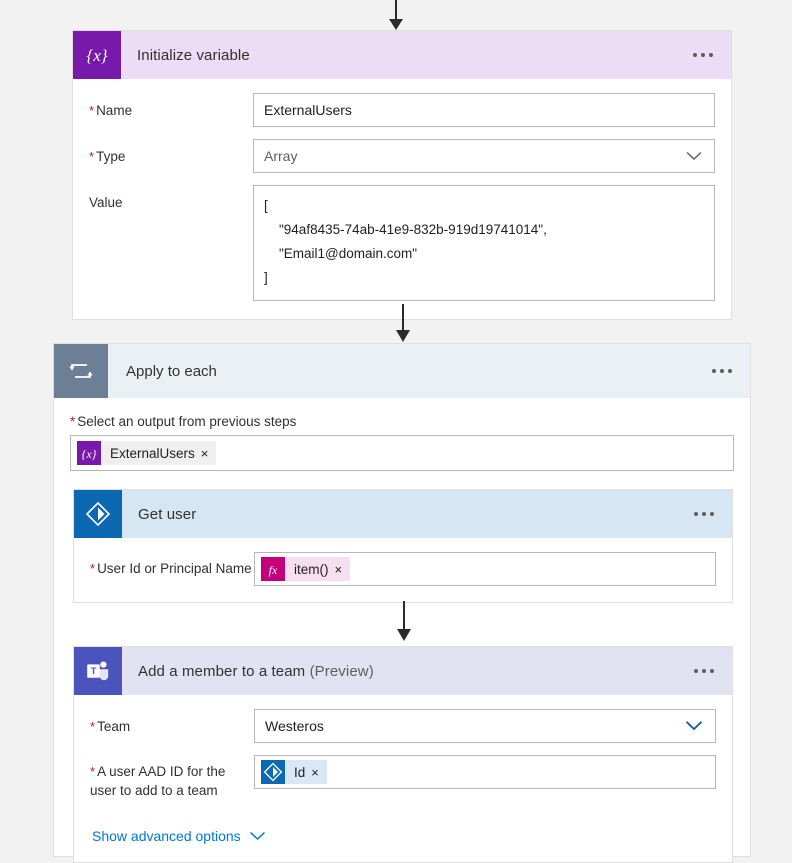  What do you see at coordinates (171, 568) in the screenshot?
I see `field-label-user-id: * User Id or Principal Name` at bounding box center [171, 568].